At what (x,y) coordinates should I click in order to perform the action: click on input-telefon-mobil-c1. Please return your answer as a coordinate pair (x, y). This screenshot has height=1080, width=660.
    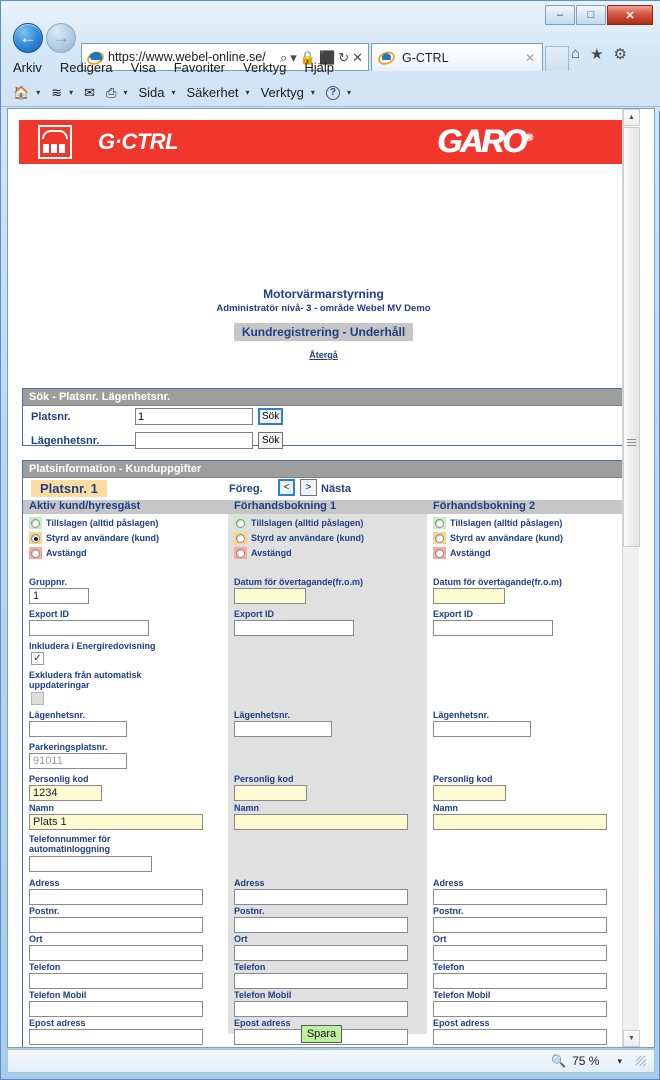
    Looking at the image, I should click on (116, 1009).